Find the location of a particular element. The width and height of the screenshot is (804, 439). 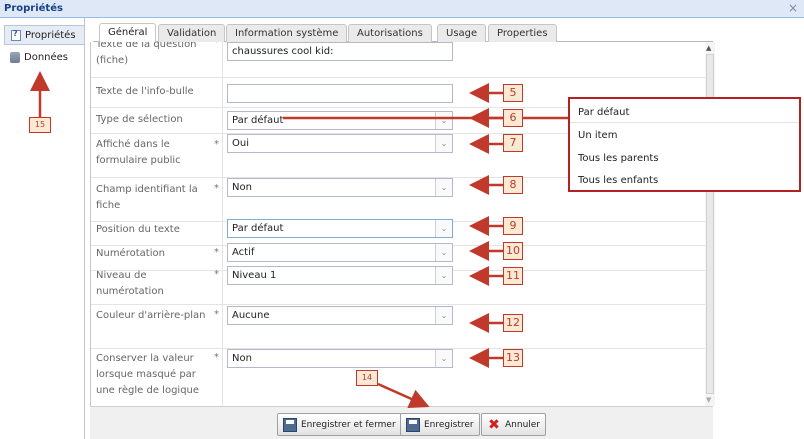

select-value: Aucune is located at coordinates (251, 315).